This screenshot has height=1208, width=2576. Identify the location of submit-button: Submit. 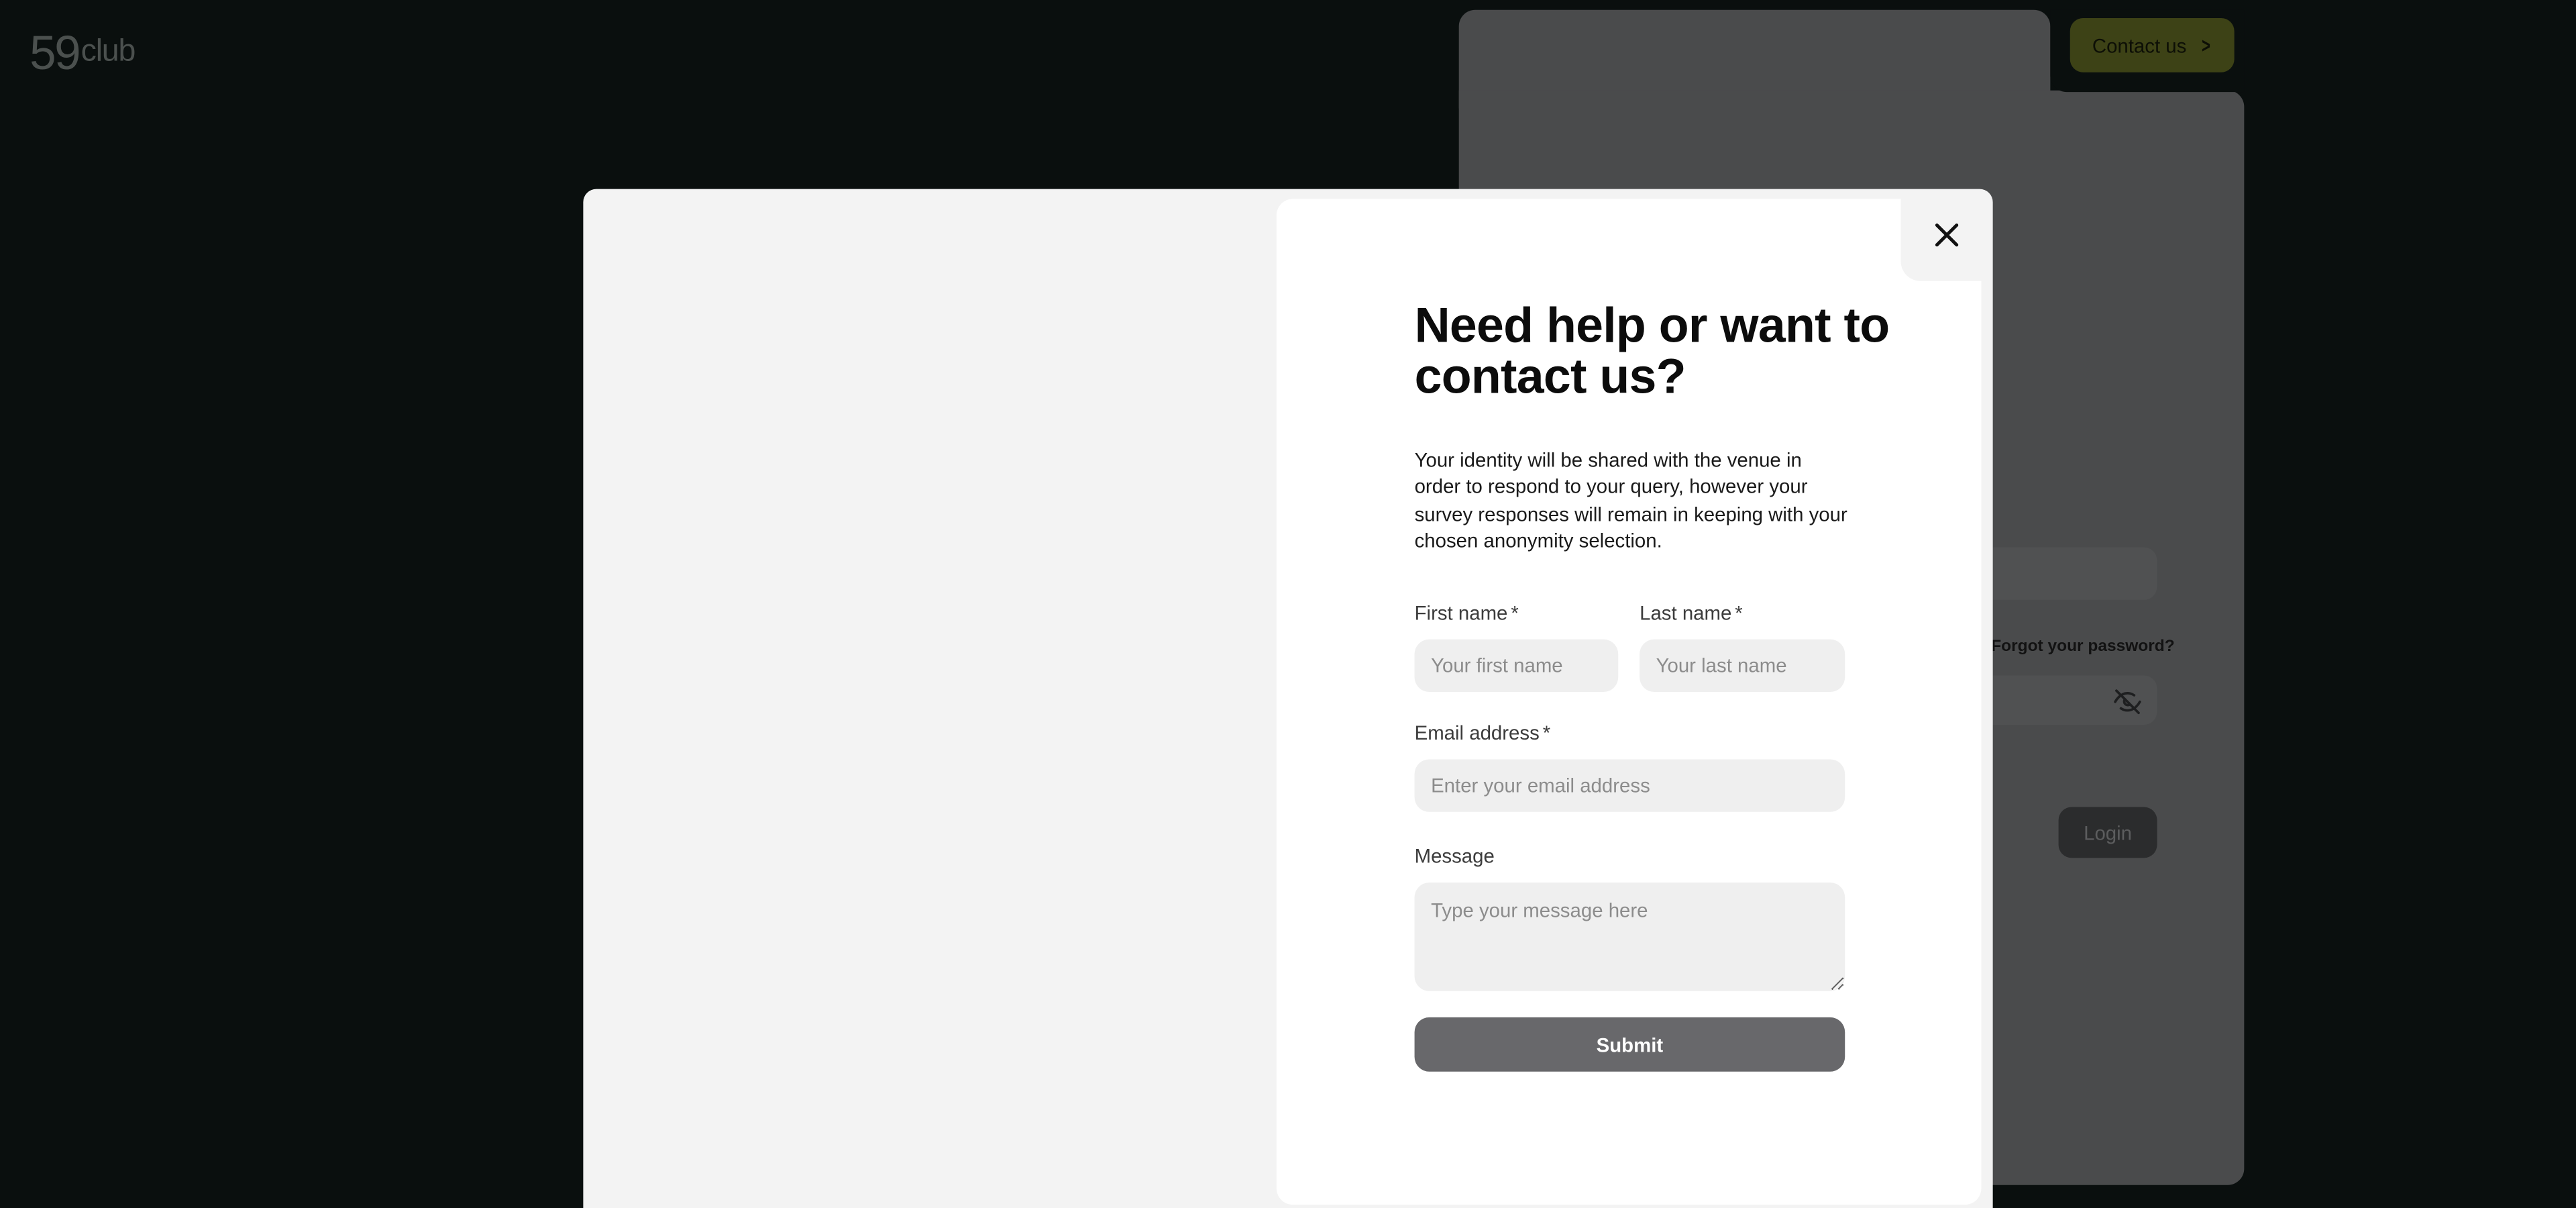
(1629, 1044).